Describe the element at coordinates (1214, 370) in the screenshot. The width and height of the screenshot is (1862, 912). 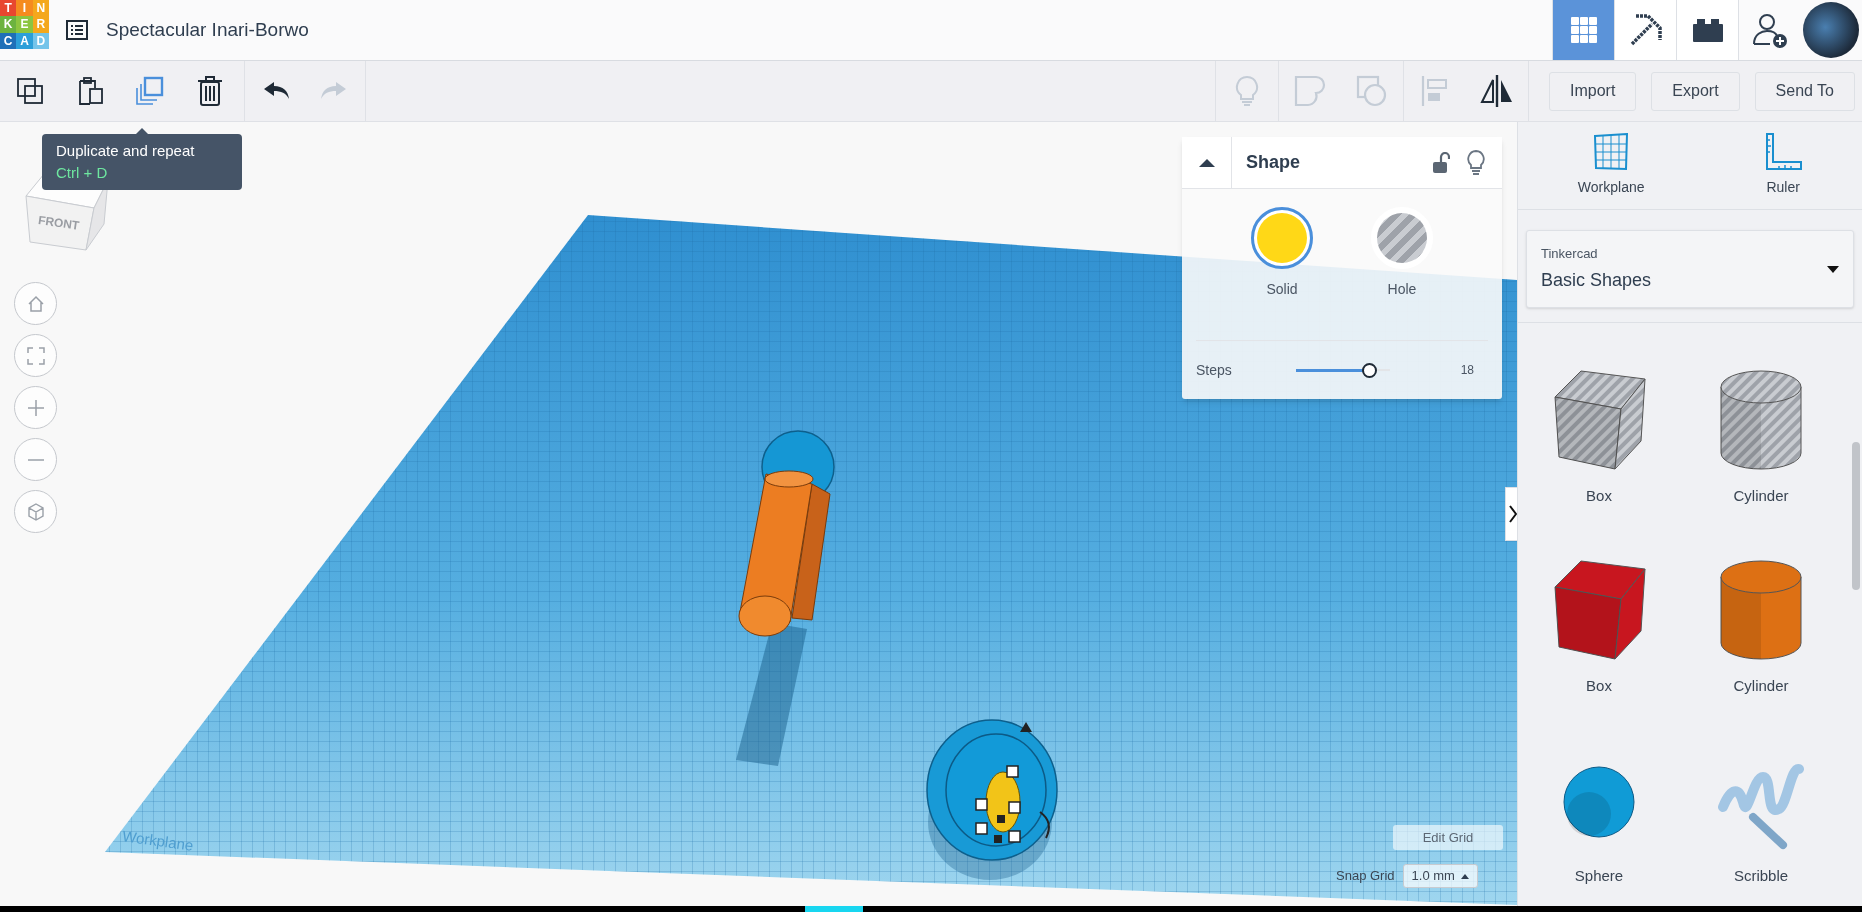
I see `steps-label: Steps` at that location.